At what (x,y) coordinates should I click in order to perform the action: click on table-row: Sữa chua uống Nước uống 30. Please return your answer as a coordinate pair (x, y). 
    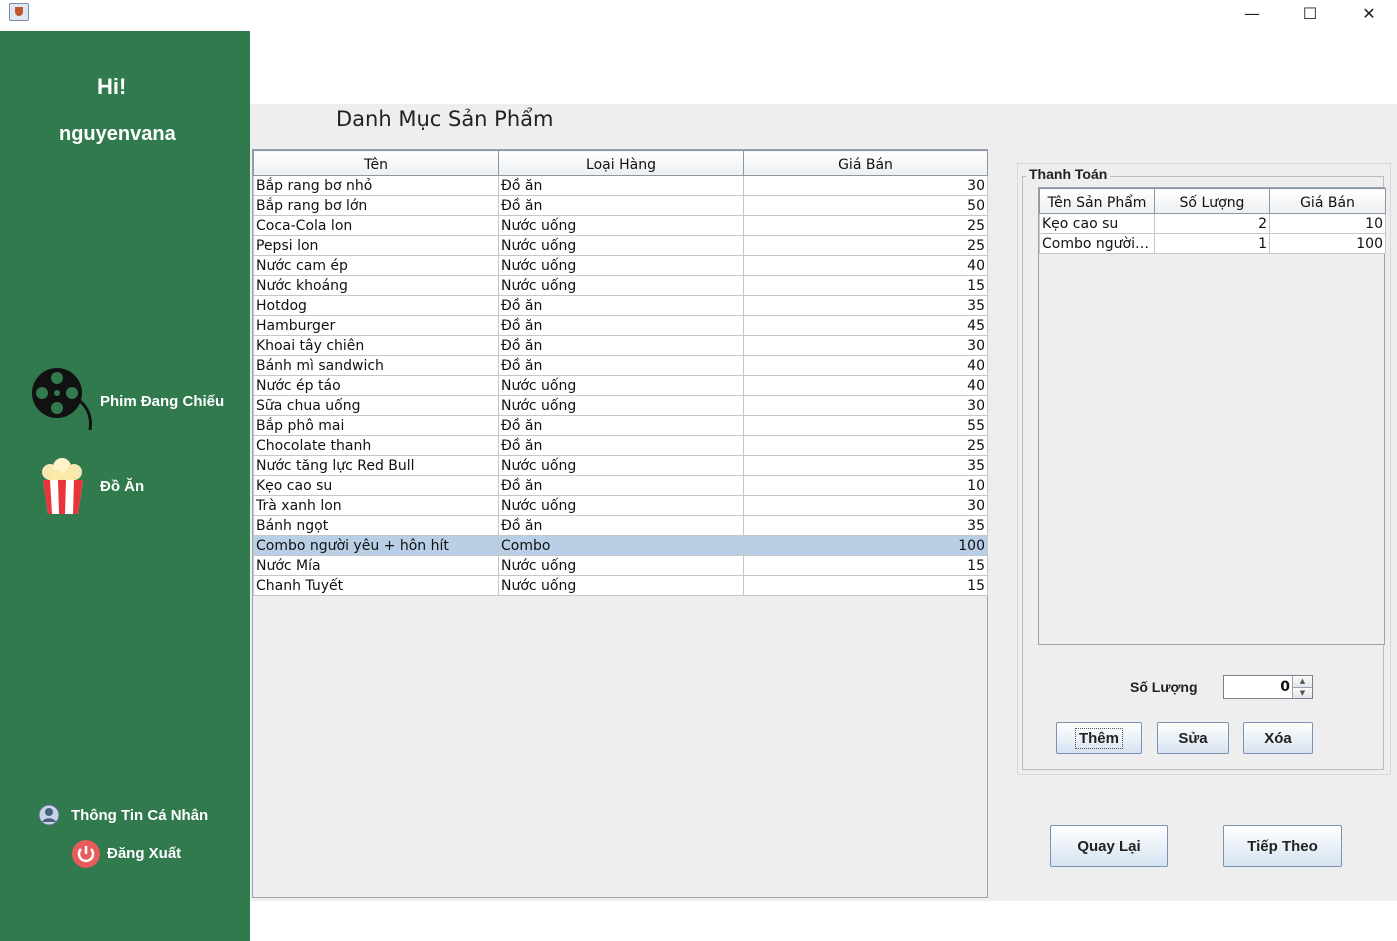
    Looking at the image, I should click on (620, 405).